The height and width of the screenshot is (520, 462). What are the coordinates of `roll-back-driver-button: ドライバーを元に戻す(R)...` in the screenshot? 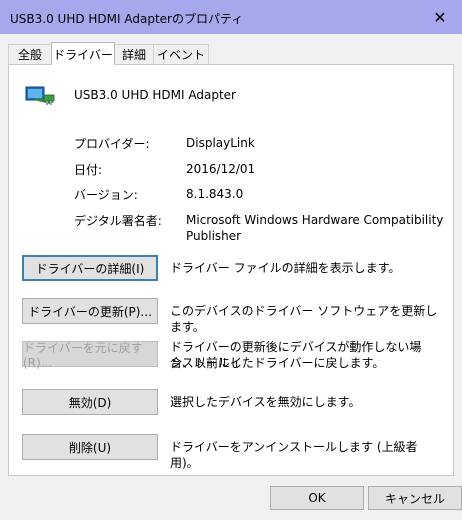 It's located at (90, 355).